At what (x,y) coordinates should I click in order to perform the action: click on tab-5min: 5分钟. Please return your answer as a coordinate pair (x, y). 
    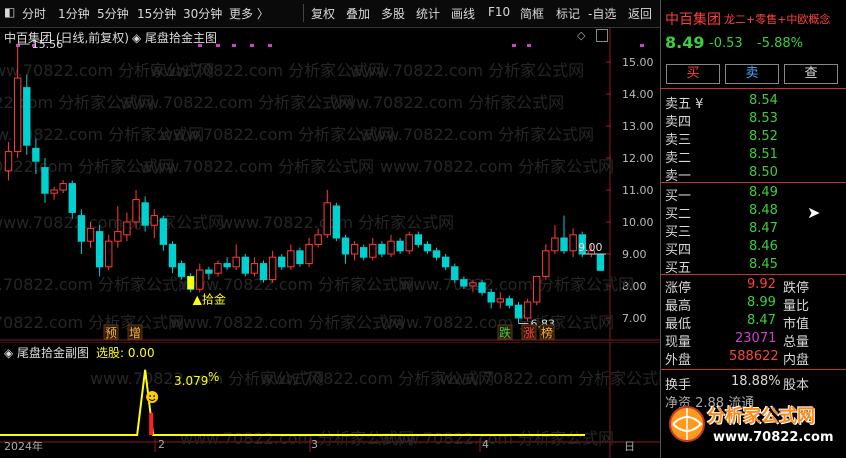
    Looking at the image, I should click on (113, 13).